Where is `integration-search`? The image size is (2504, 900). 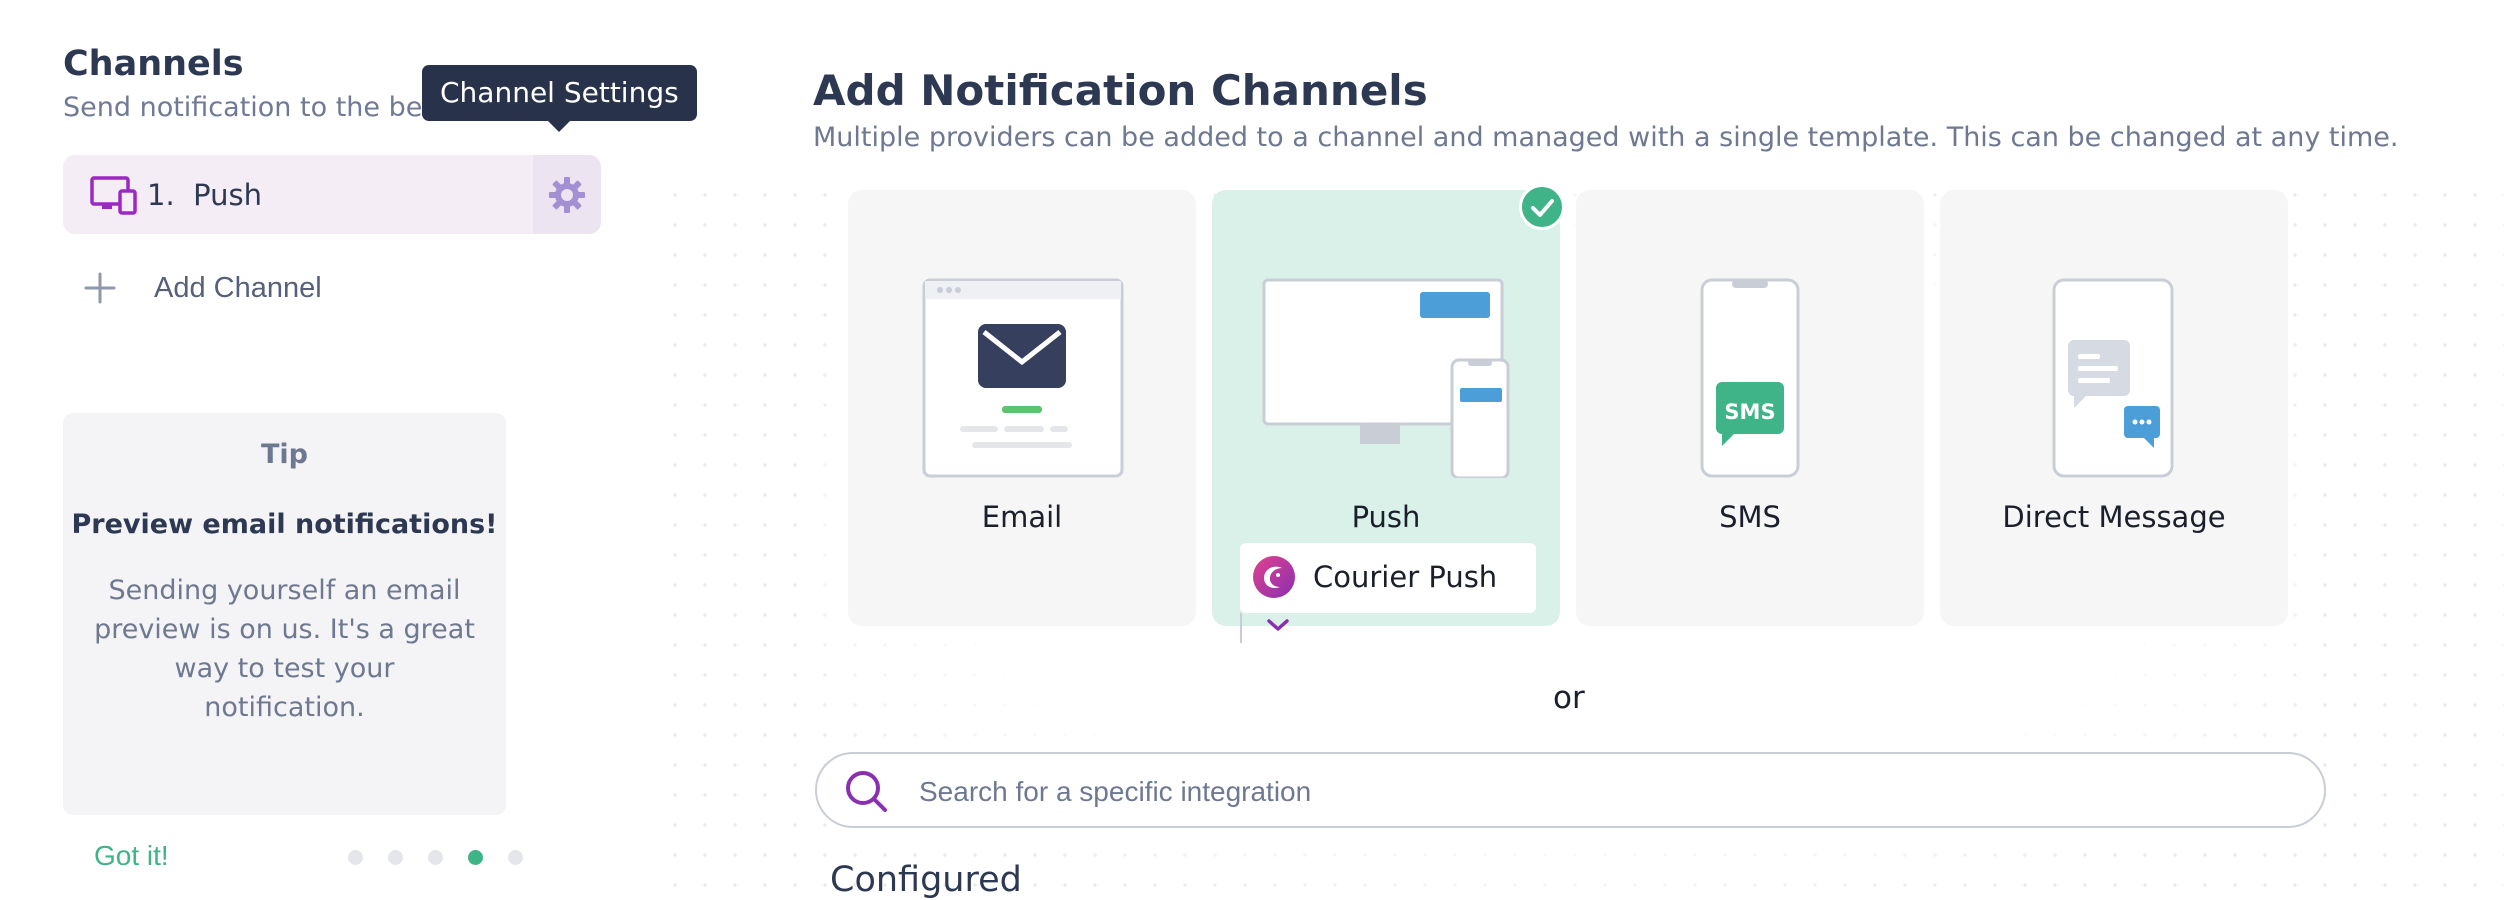
integration-search is located at coordinates (1570, 790).